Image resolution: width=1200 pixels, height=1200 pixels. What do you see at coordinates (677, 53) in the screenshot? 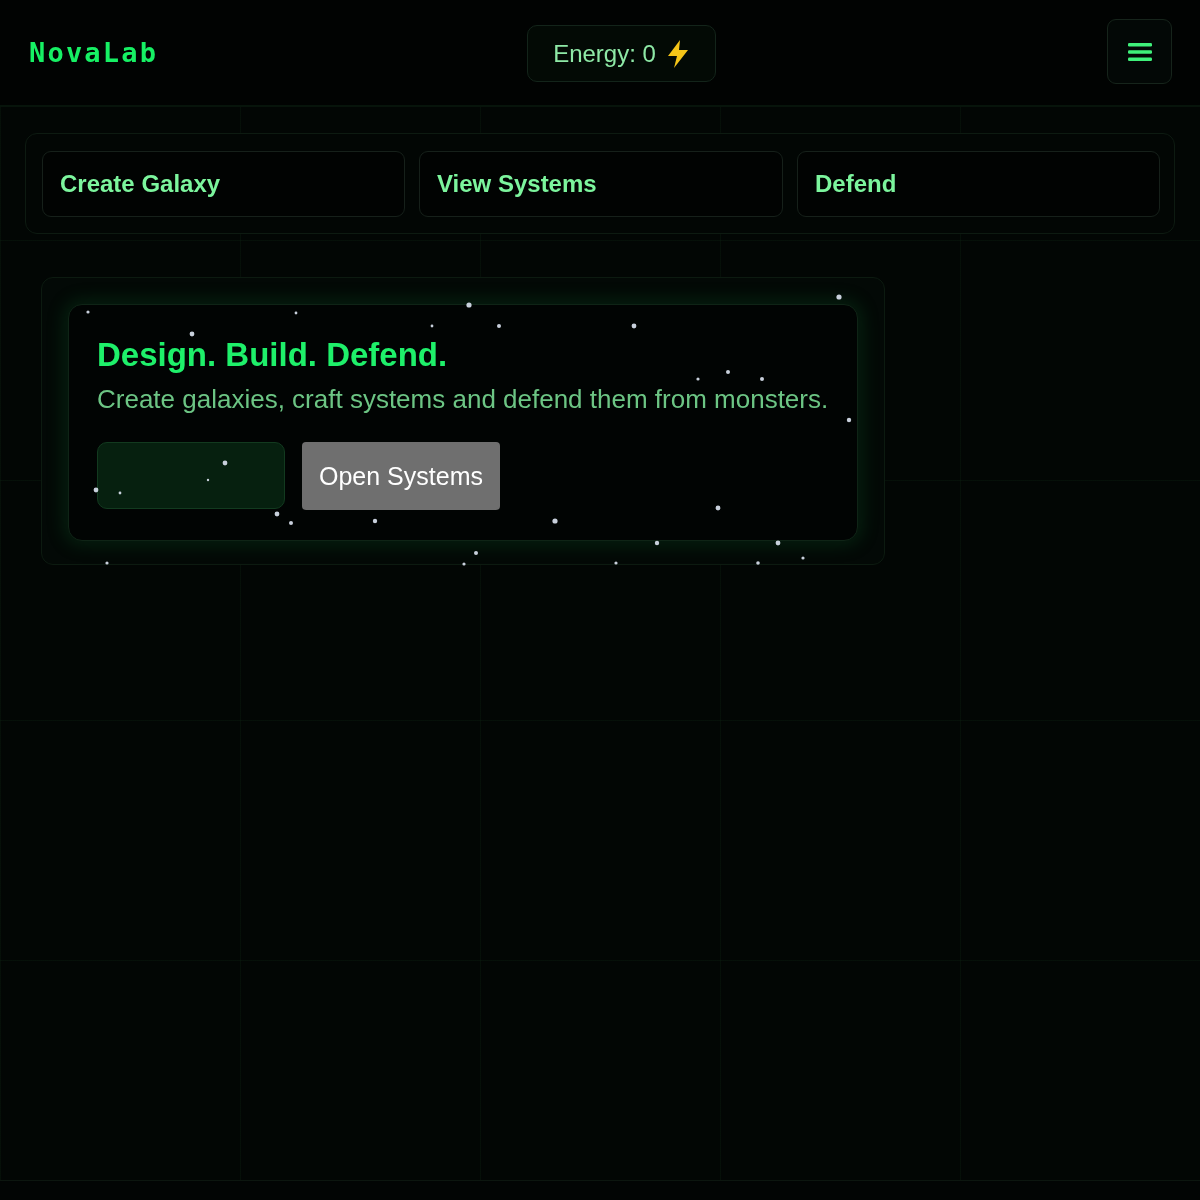
I see `lightning-icon` at bounding box center [677, 53].